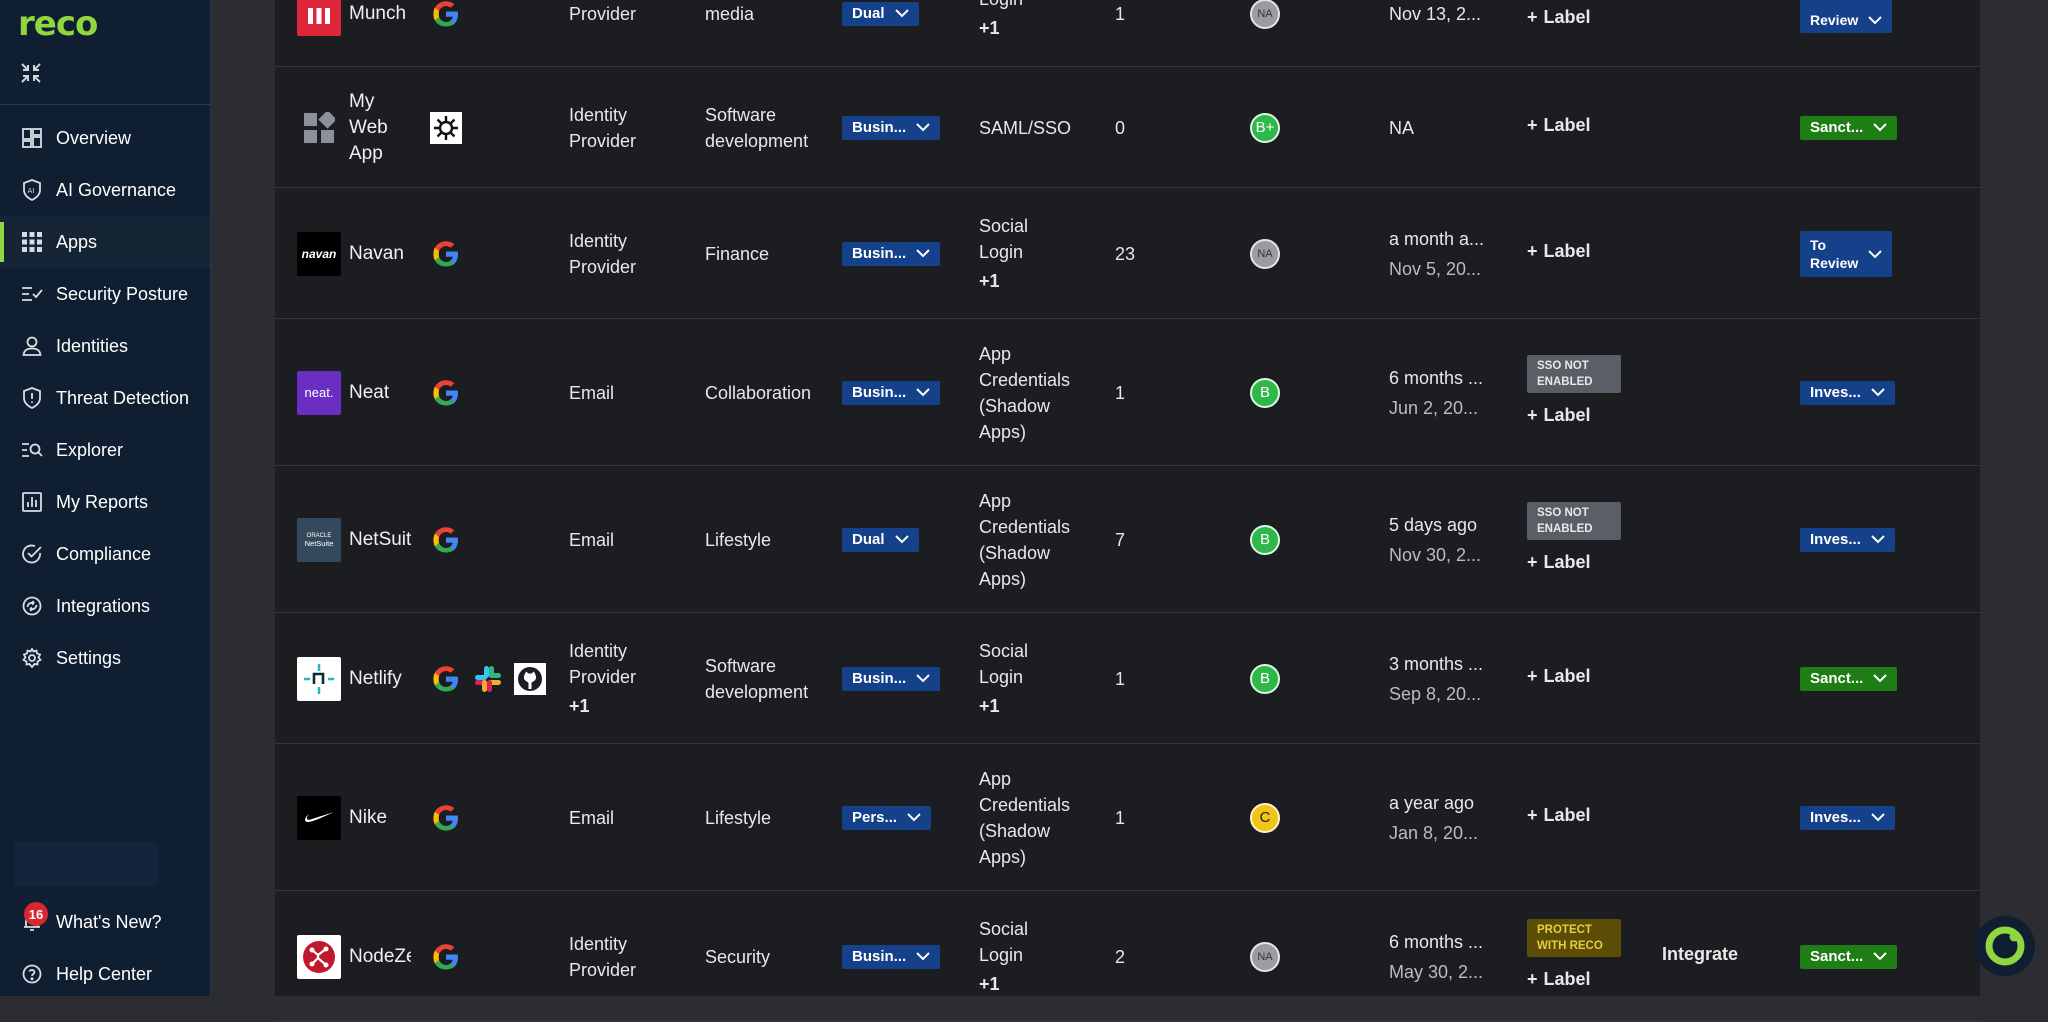  I want to click on app-name: Netlify, so click(380, 679).